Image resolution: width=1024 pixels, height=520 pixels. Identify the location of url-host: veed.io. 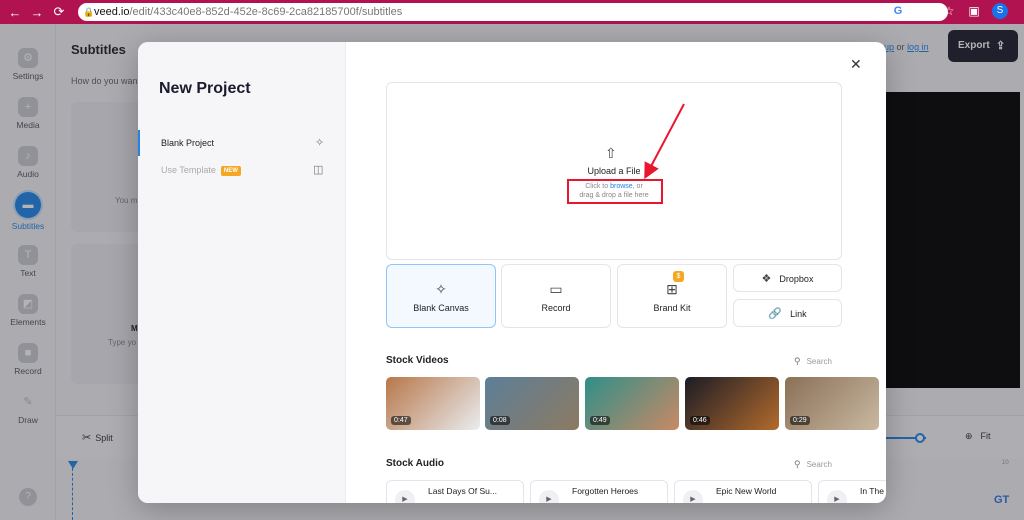
(112, 12).